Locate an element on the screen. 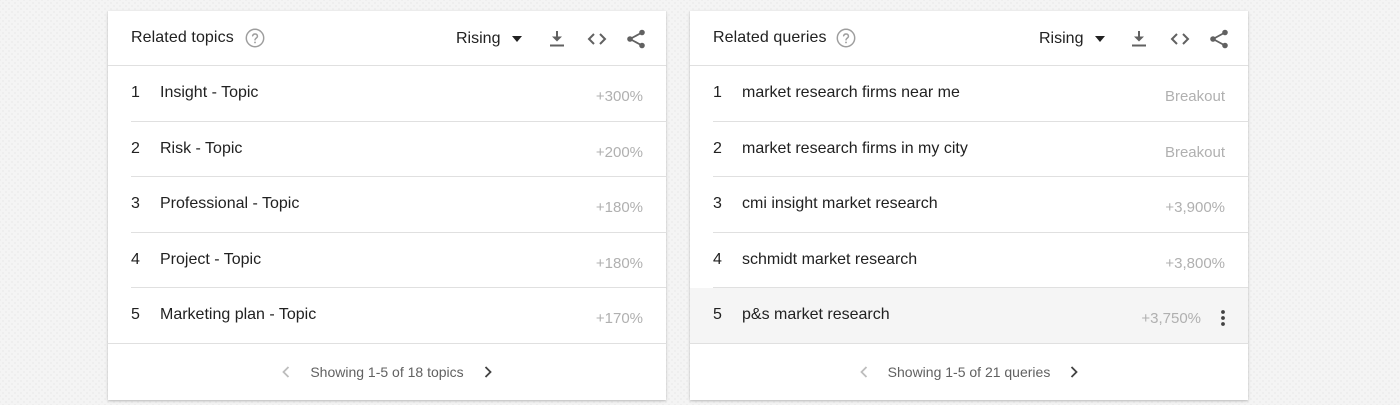 Image resolution: width=1400 pixels, height=405 pixels. row-value: +200% is located at coordinates (619, 152).